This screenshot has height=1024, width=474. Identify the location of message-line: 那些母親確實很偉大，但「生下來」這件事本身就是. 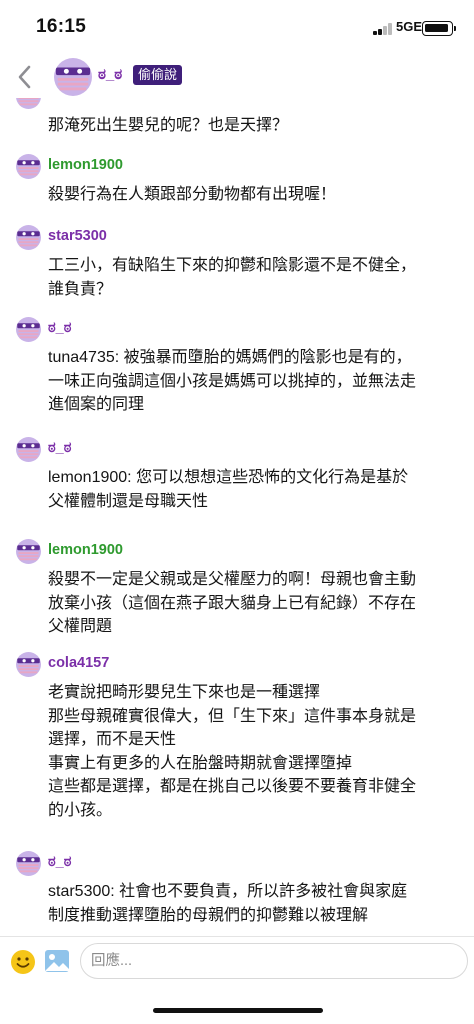
(232, 716).